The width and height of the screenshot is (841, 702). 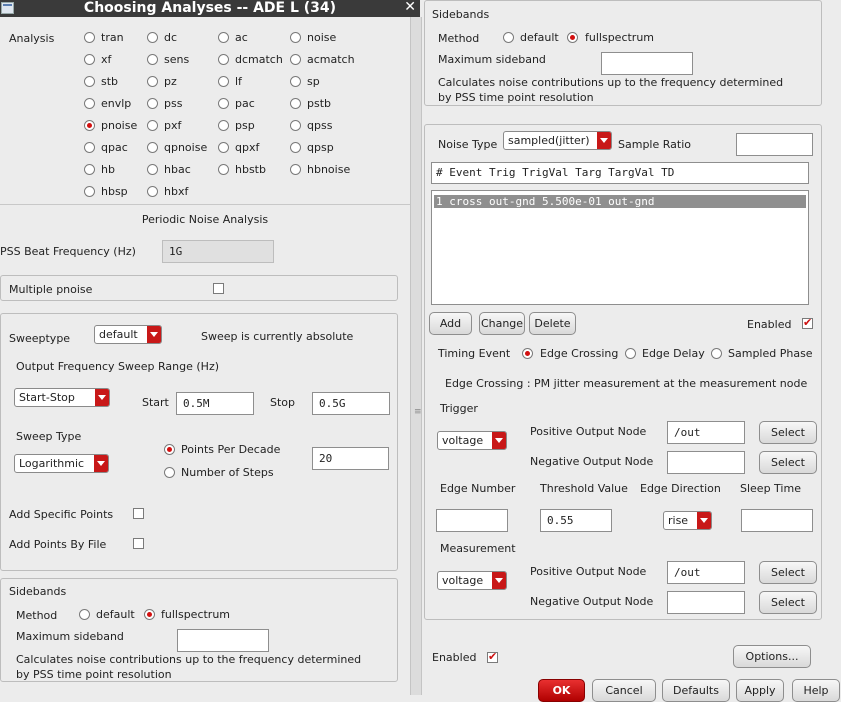 What do you see at coordinates (673, 353) in the screenshot?
I see `timing-edge-delay-label: Edge Delay` at bounding box center [673, 353].